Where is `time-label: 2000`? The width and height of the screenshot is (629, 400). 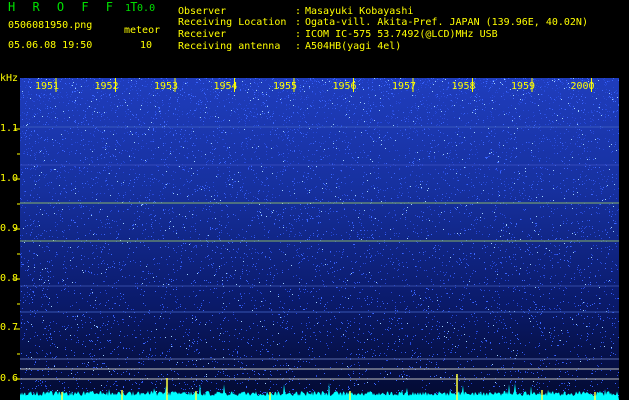 time-label: 2000 is located at coordinates (583, 86).